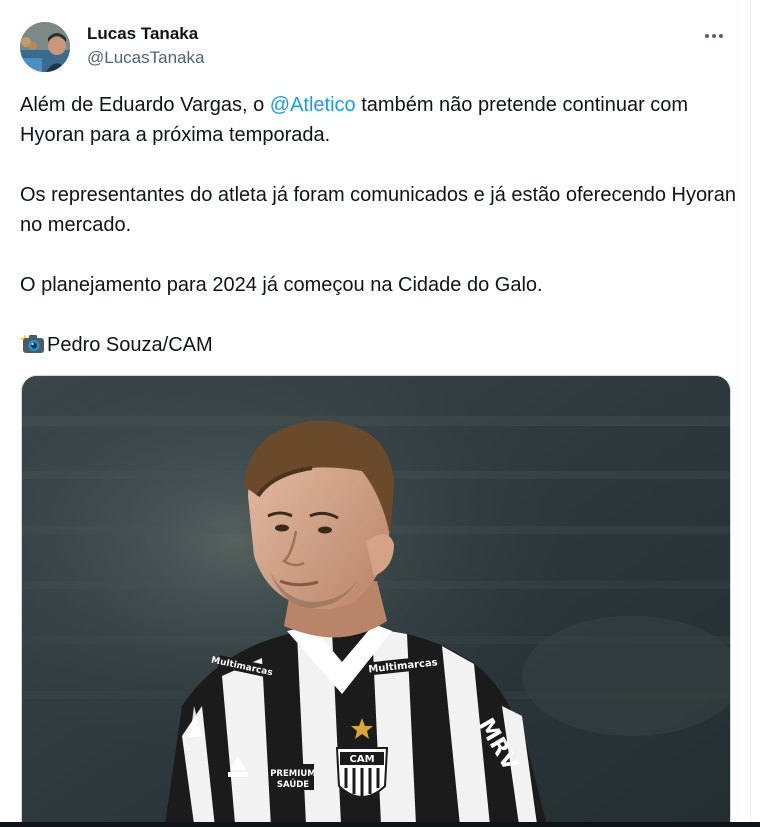 The image size is (760, 827). I want to click on author-avatar, so click(45, 47).